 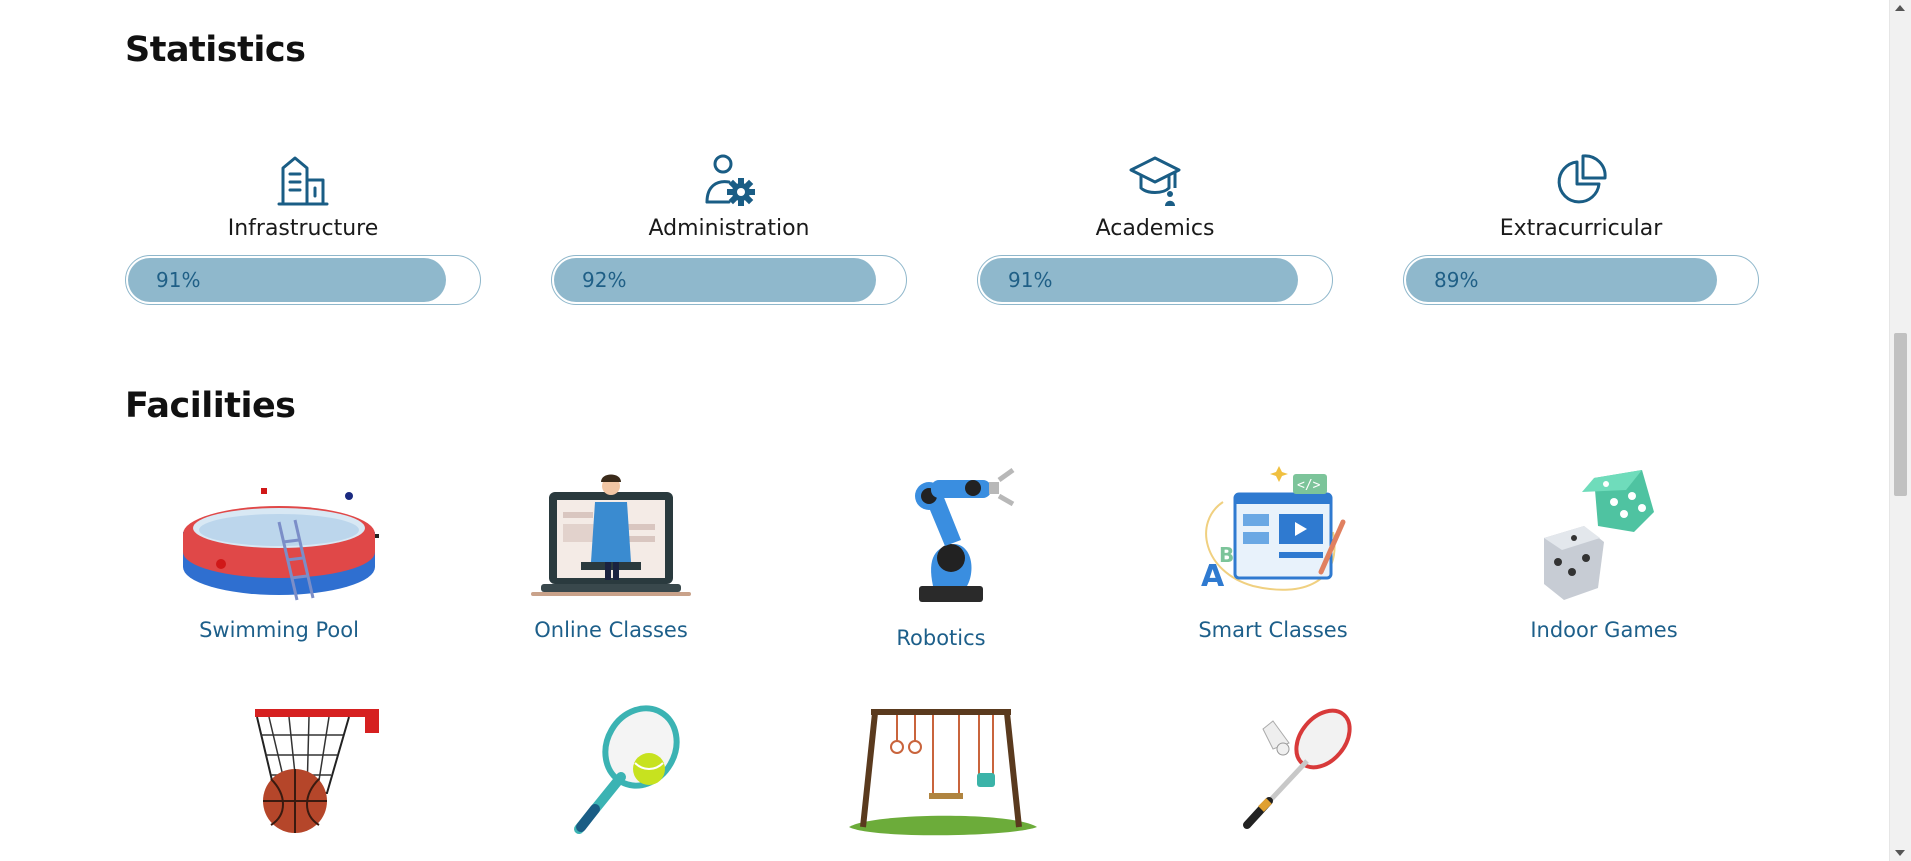 What do you see at coordinates (317, 771) in the screenshot?
I see `basketball-hoop-image` at bounding box center [317, 771].